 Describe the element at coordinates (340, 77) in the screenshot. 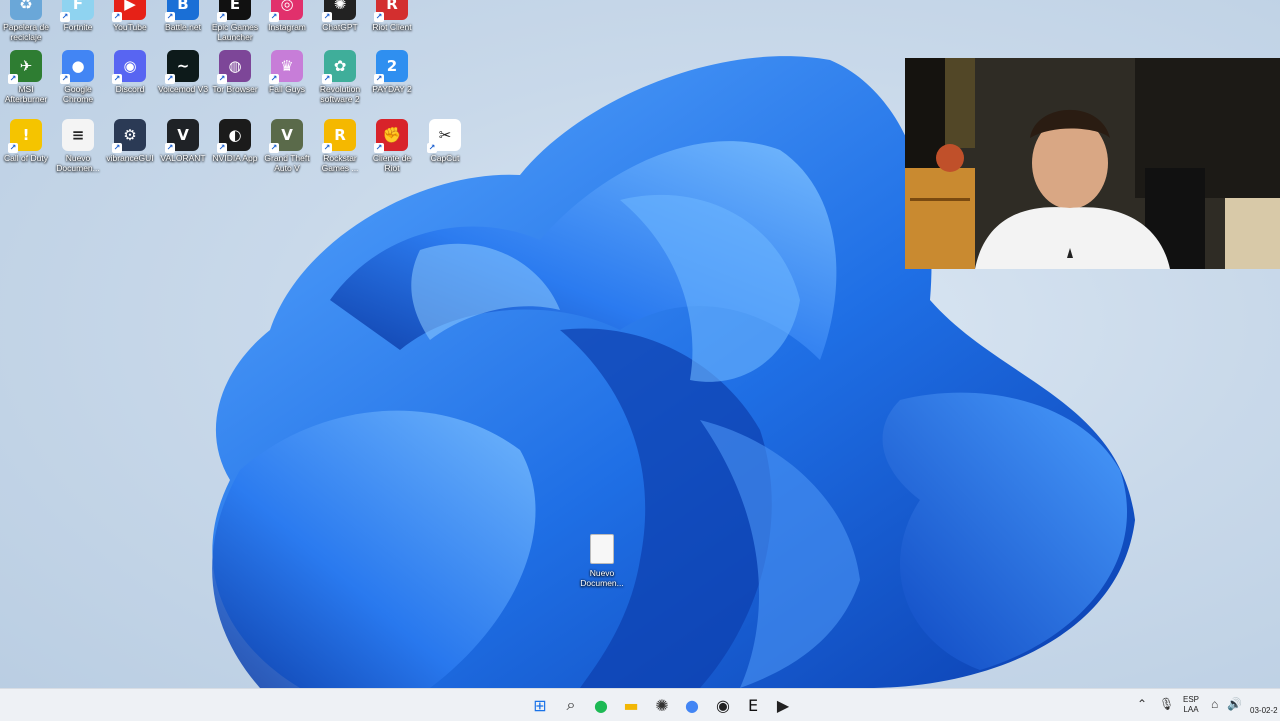

I see `desktop-shortcut-revolution-software: ✿ ↗ Revolution software 2` at that location.